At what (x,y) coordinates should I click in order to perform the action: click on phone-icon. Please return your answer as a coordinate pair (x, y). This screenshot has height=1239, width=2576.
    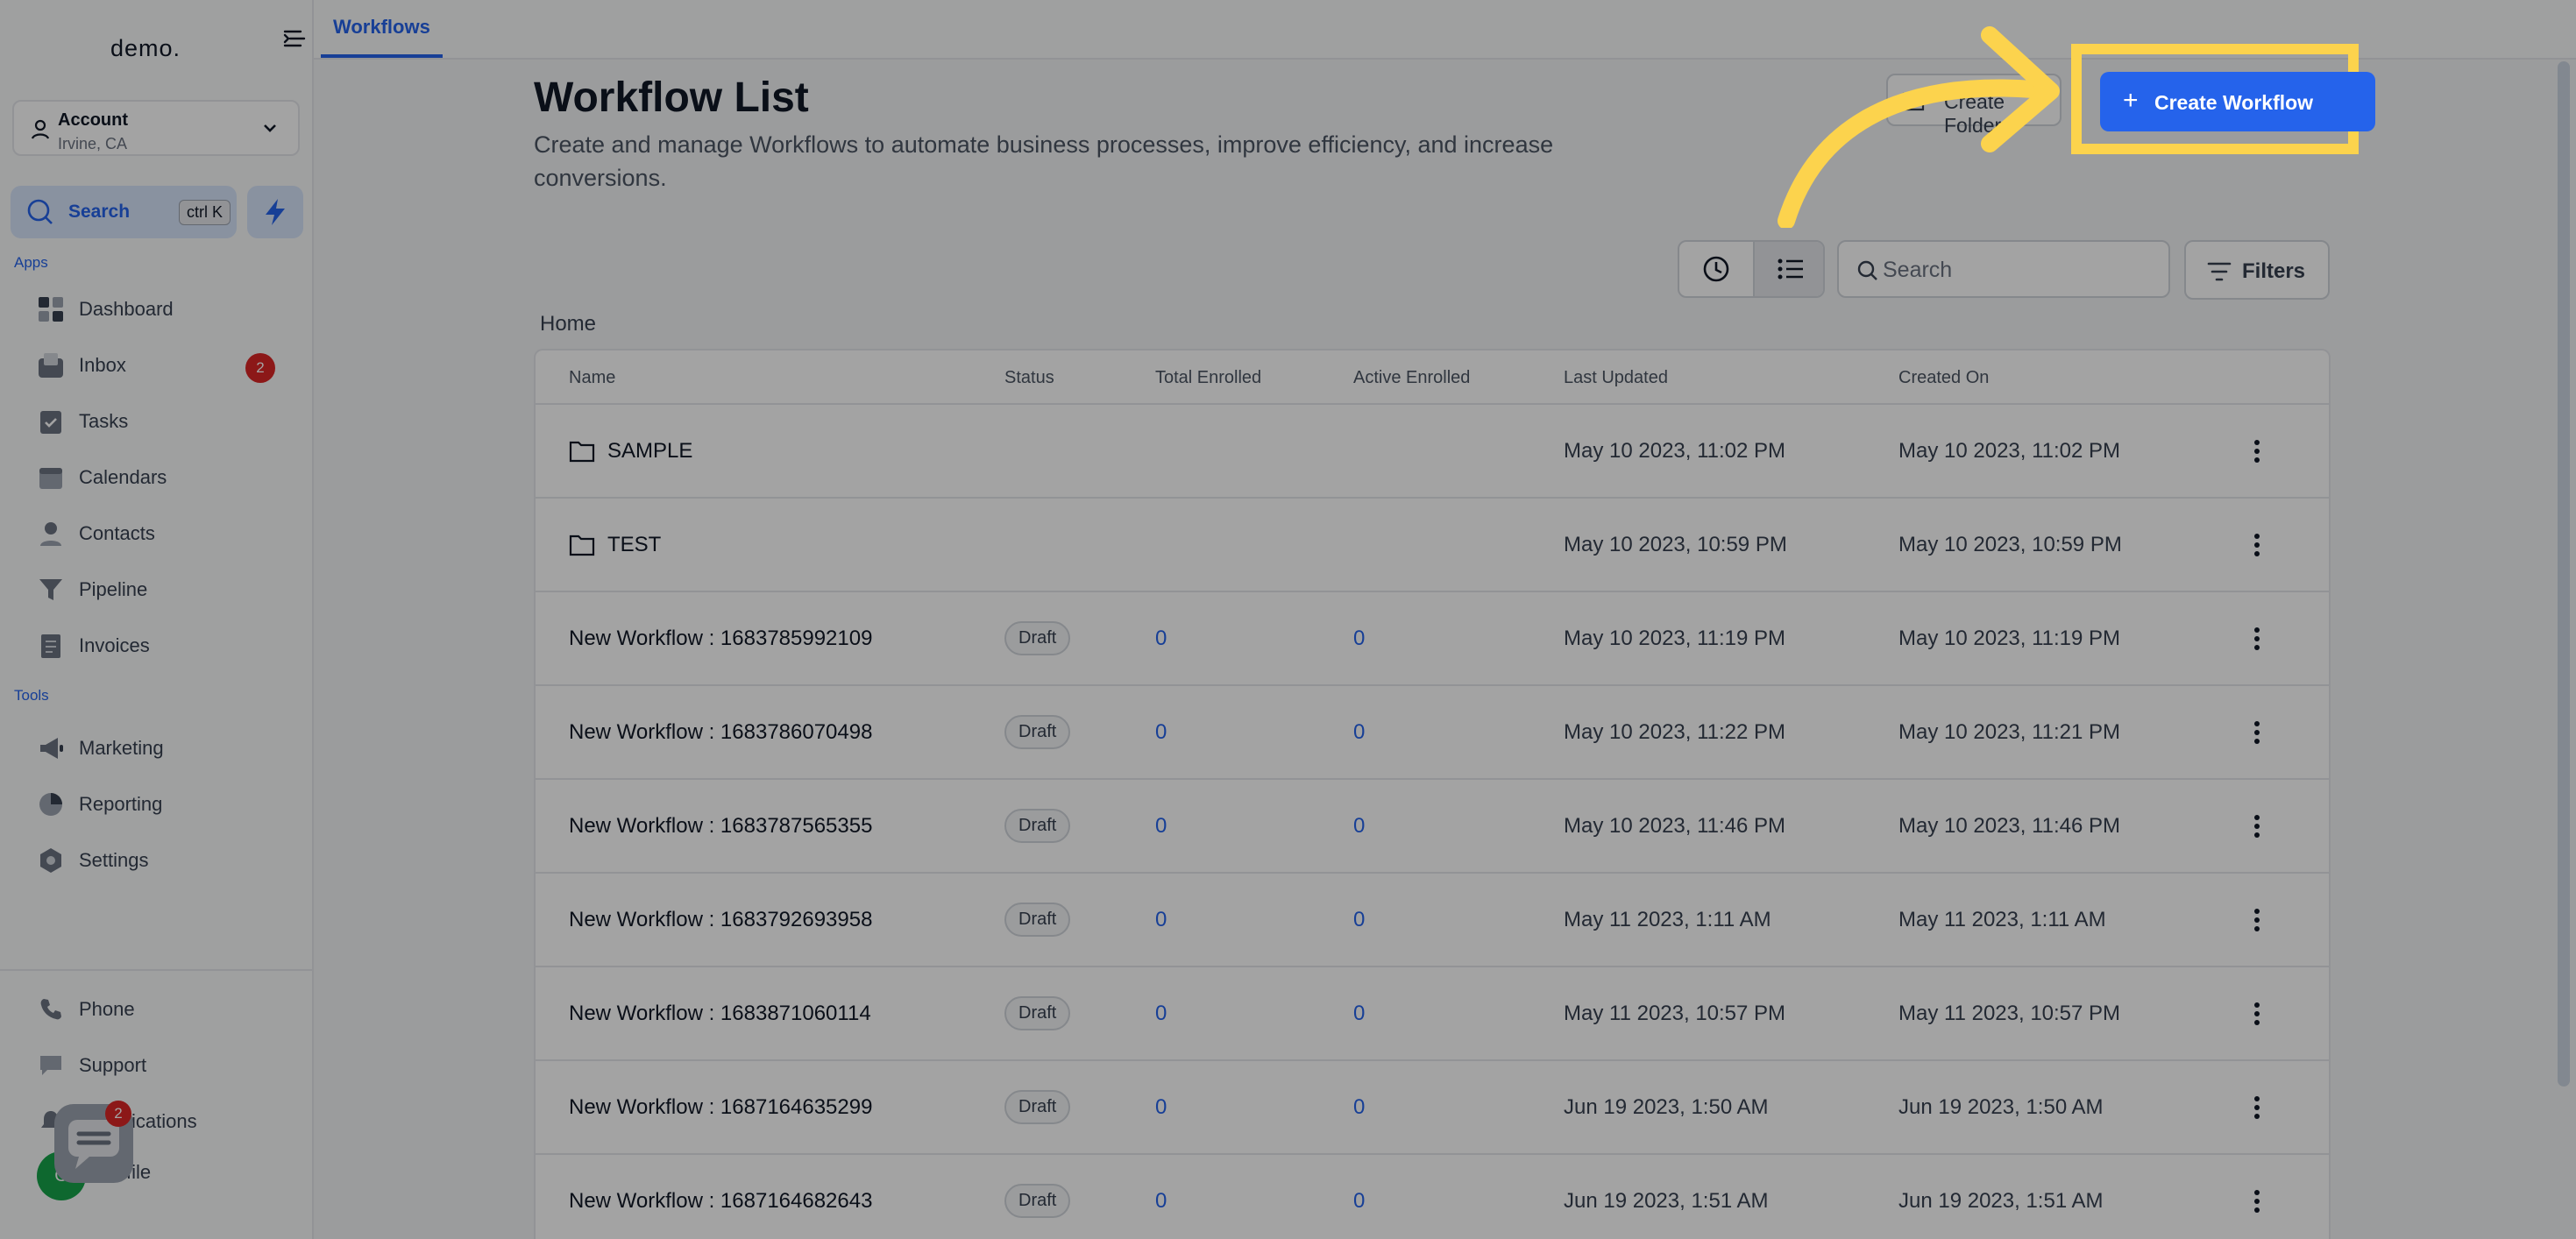
    Looking at the image, I should click on (51, 1009).